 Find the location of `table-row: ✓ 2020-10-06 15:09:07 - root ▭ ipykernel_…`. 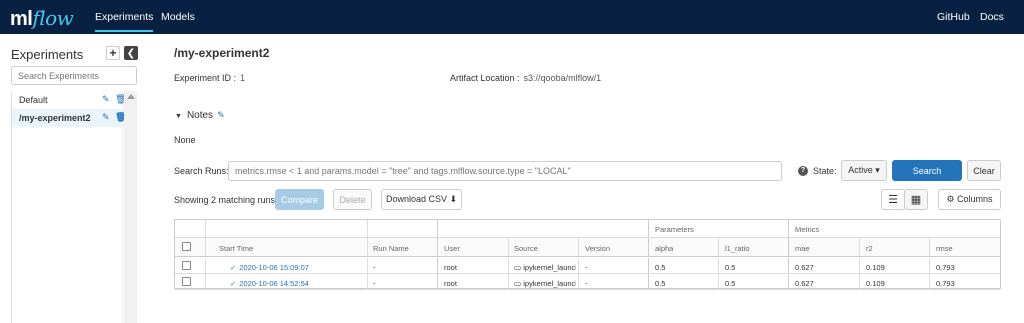

table-row: ✓ 2020-10-06 15:09:07 - root ▭ ipykernel_… is located at coordinates (587, 266).